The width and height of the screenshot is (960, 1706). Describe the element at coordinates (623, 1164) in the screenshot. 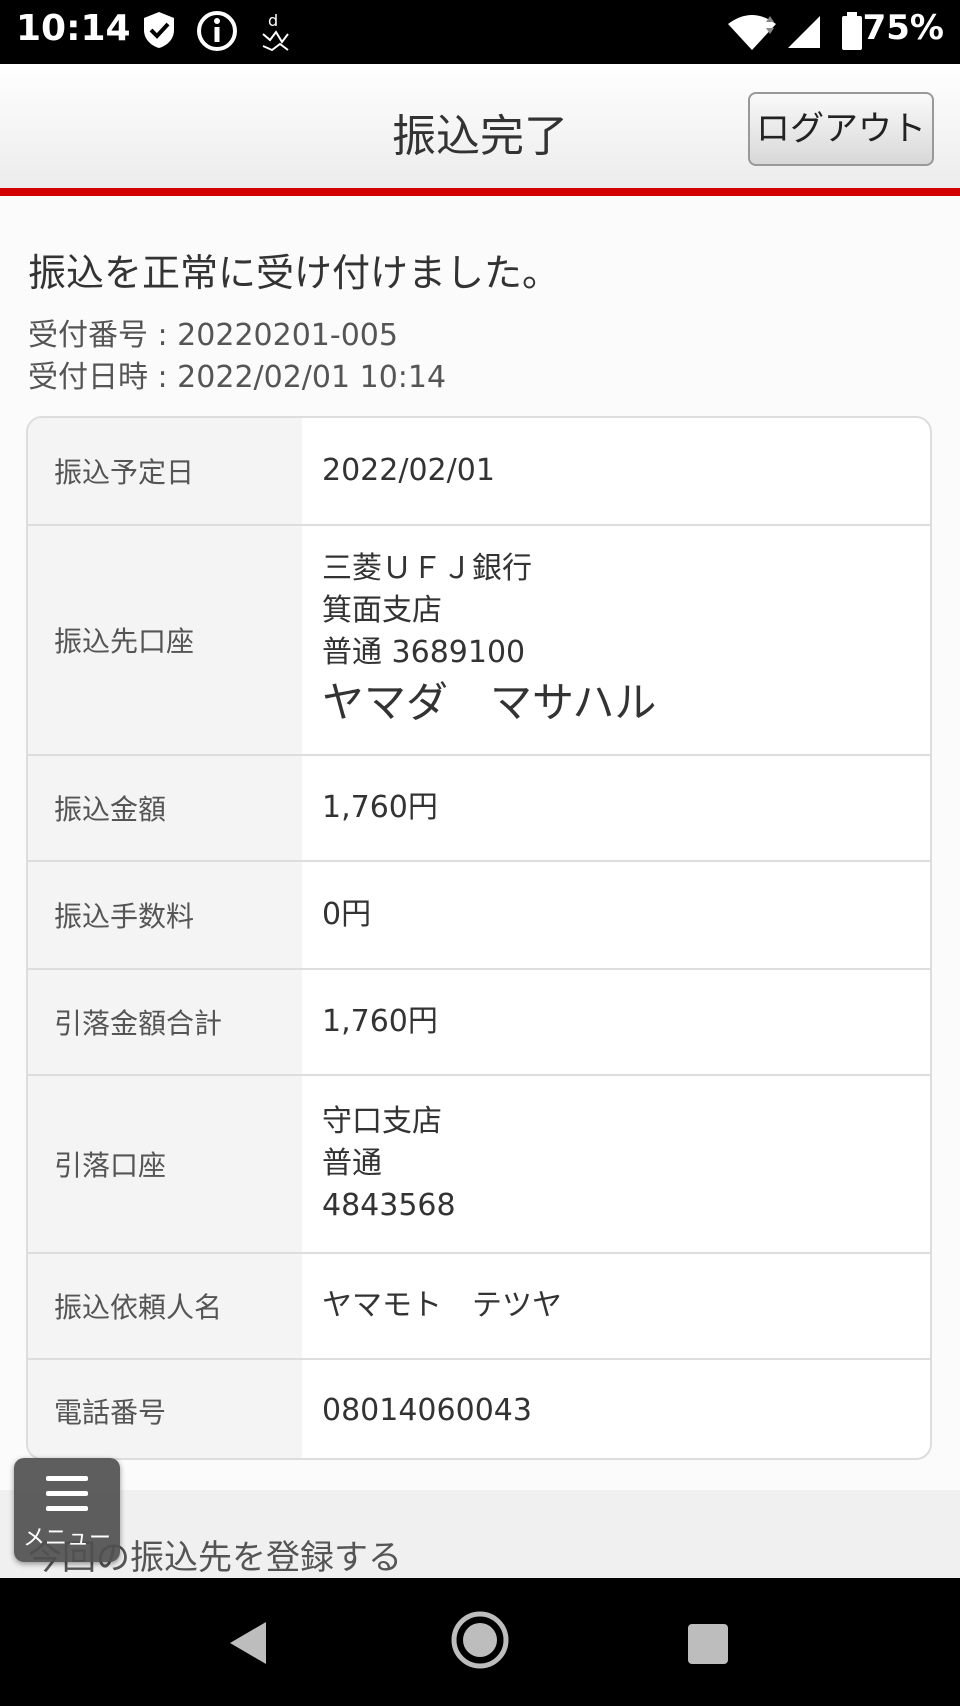

I see `row-value: 守口支店 普通 4843568` at that location.